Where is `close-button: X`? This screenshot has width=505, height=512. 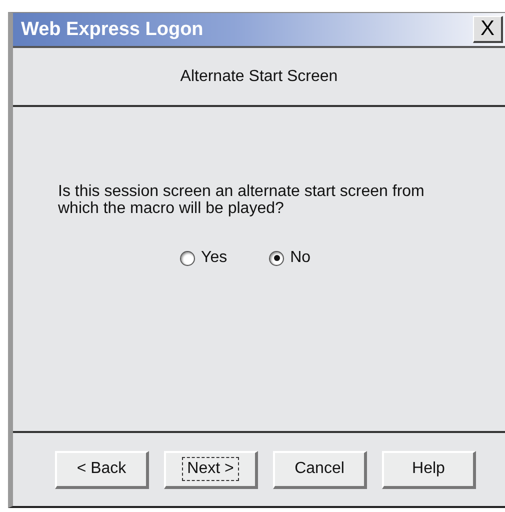
close-button: X is located at coordinates (488, 29).